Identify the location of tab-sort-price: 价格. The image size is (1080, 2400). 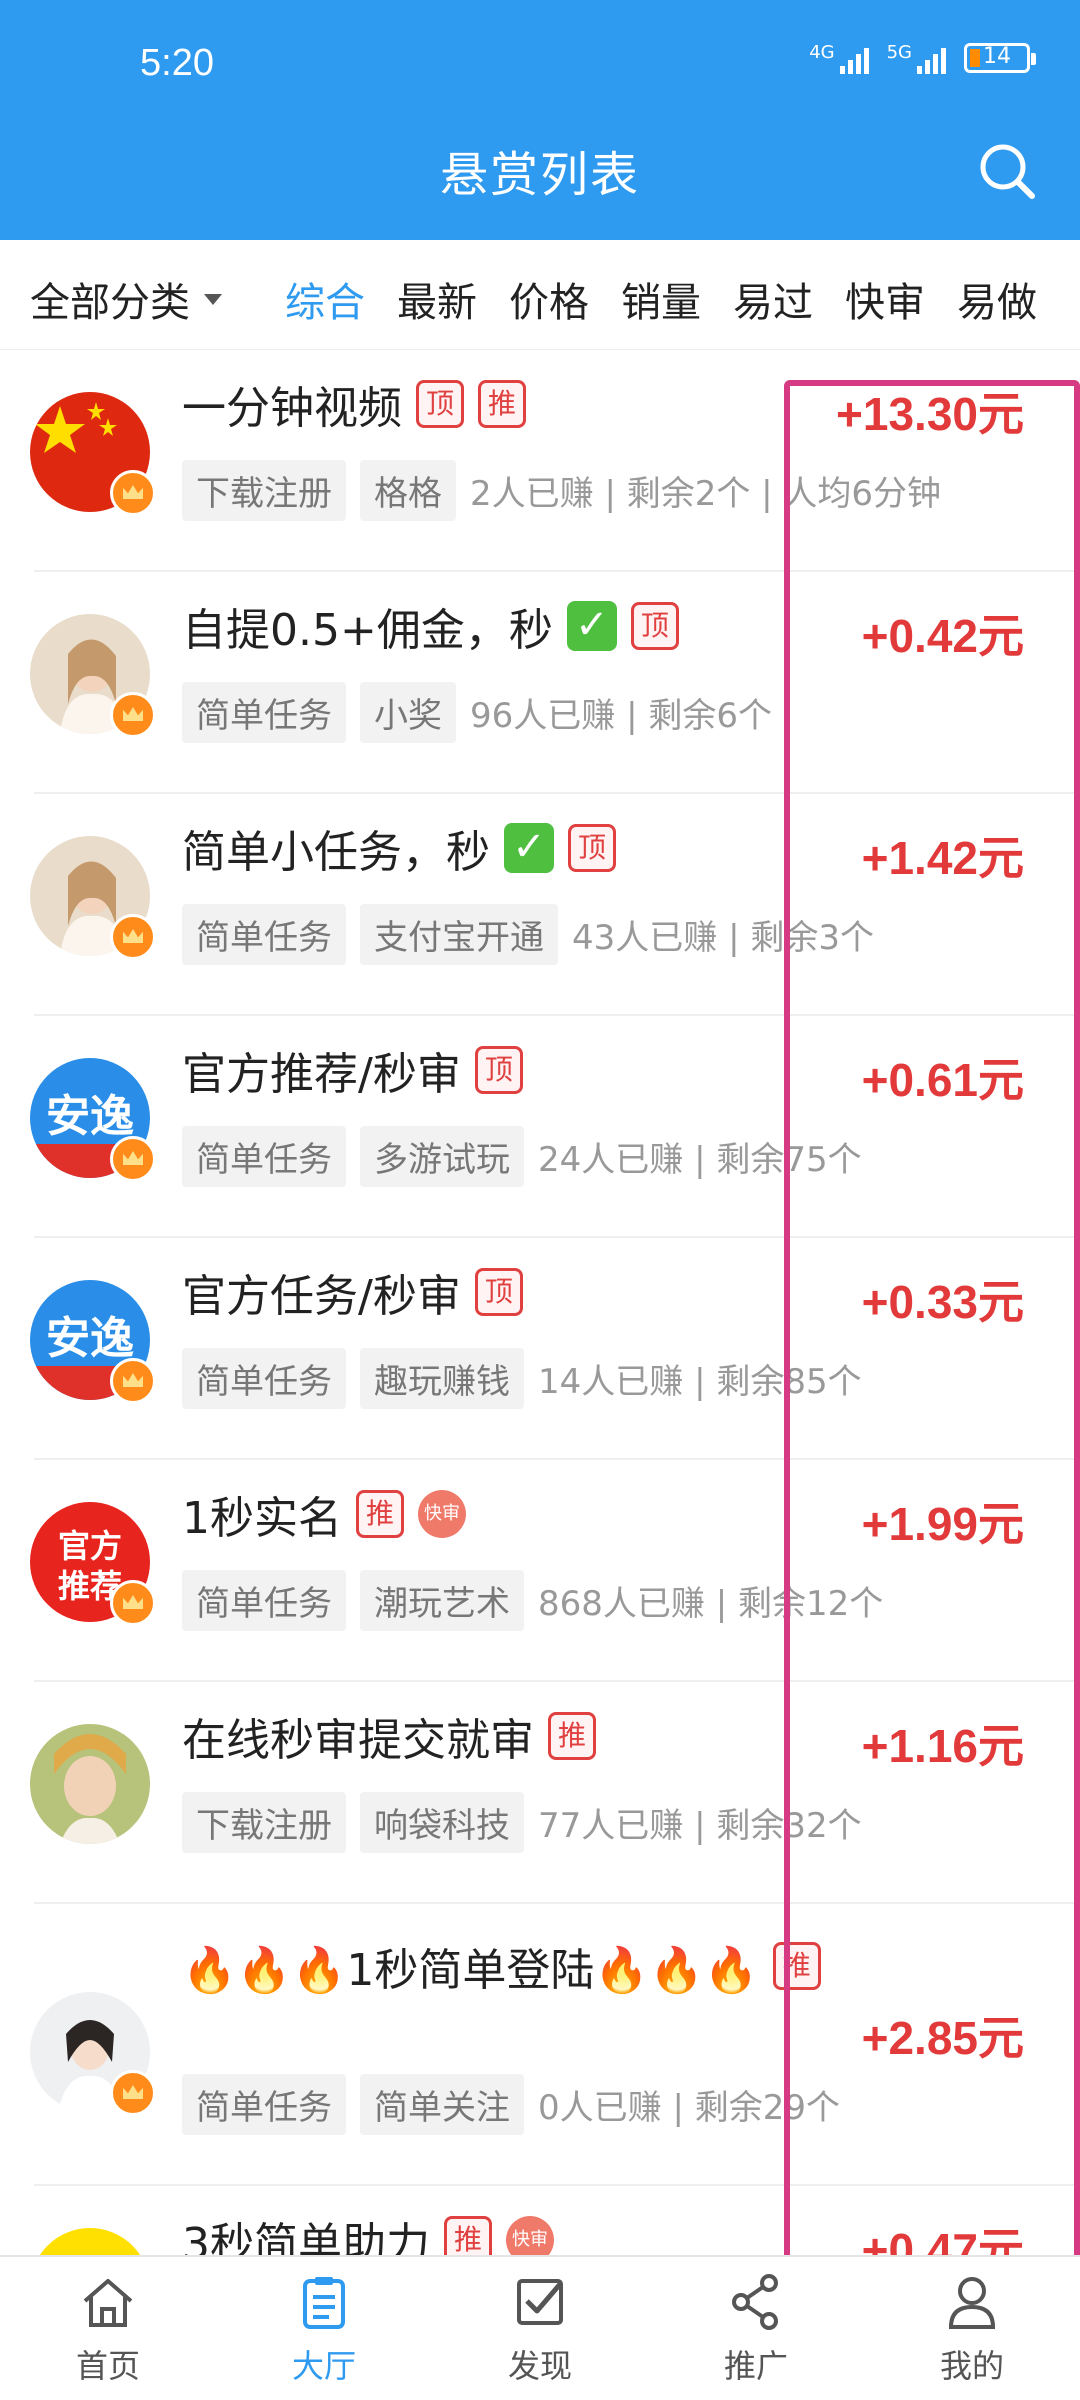
(549, 299).